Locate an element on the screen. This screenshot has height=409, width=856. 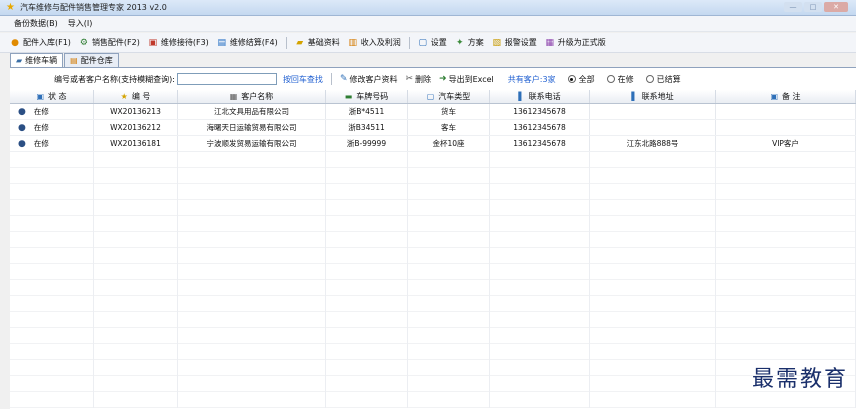
column-header-label: 客户名称 is located at coordinates (257, 96).